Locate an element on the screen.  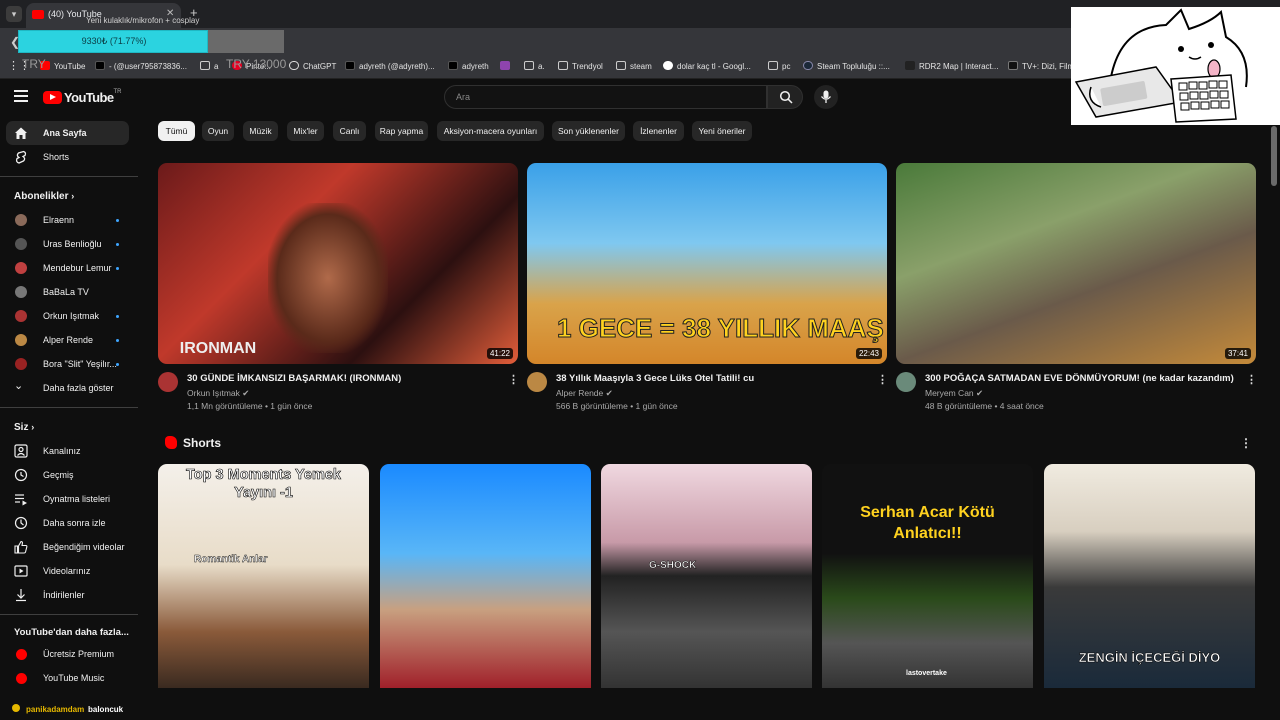
sidebar-item-playlists: Oynatma listeleri is located at coordinates (69, 499).